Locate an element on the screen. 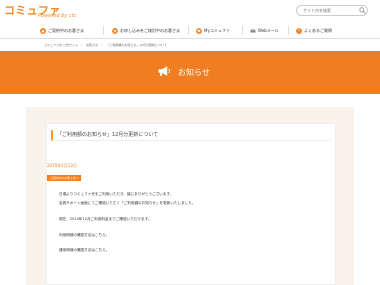  nav-item-label: お申し込みをご検討中のお客さま is located at coordinates (150, 30).